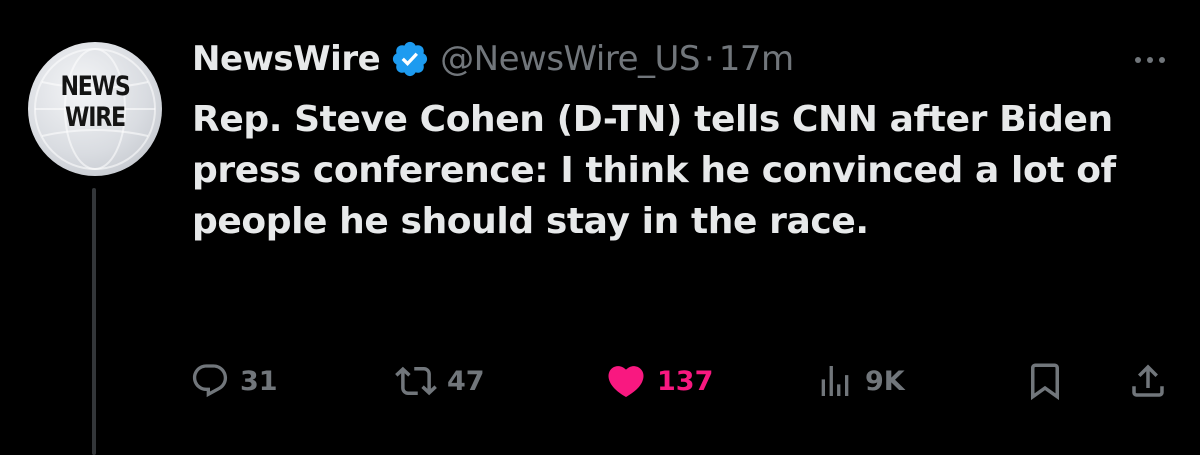 The image size is (1200, 455). What do you see at coordinates (626, 382) in the screenshot?
I see `heart-filled-icon` at bounding box center [626, 382].